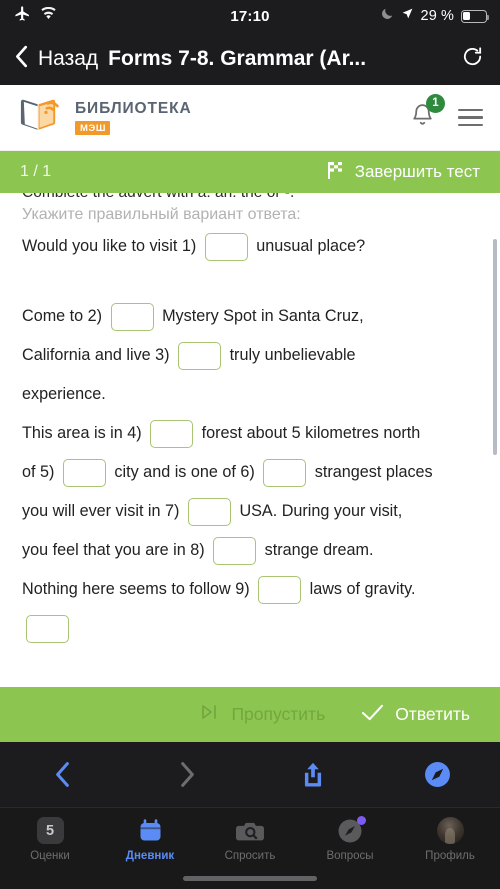 Image resolution: width=500 pixels, height=889 pixels. I want to click on exercise-line: Come to 2) Mystery Spot in Santa Cruz,, so click(250, 316).